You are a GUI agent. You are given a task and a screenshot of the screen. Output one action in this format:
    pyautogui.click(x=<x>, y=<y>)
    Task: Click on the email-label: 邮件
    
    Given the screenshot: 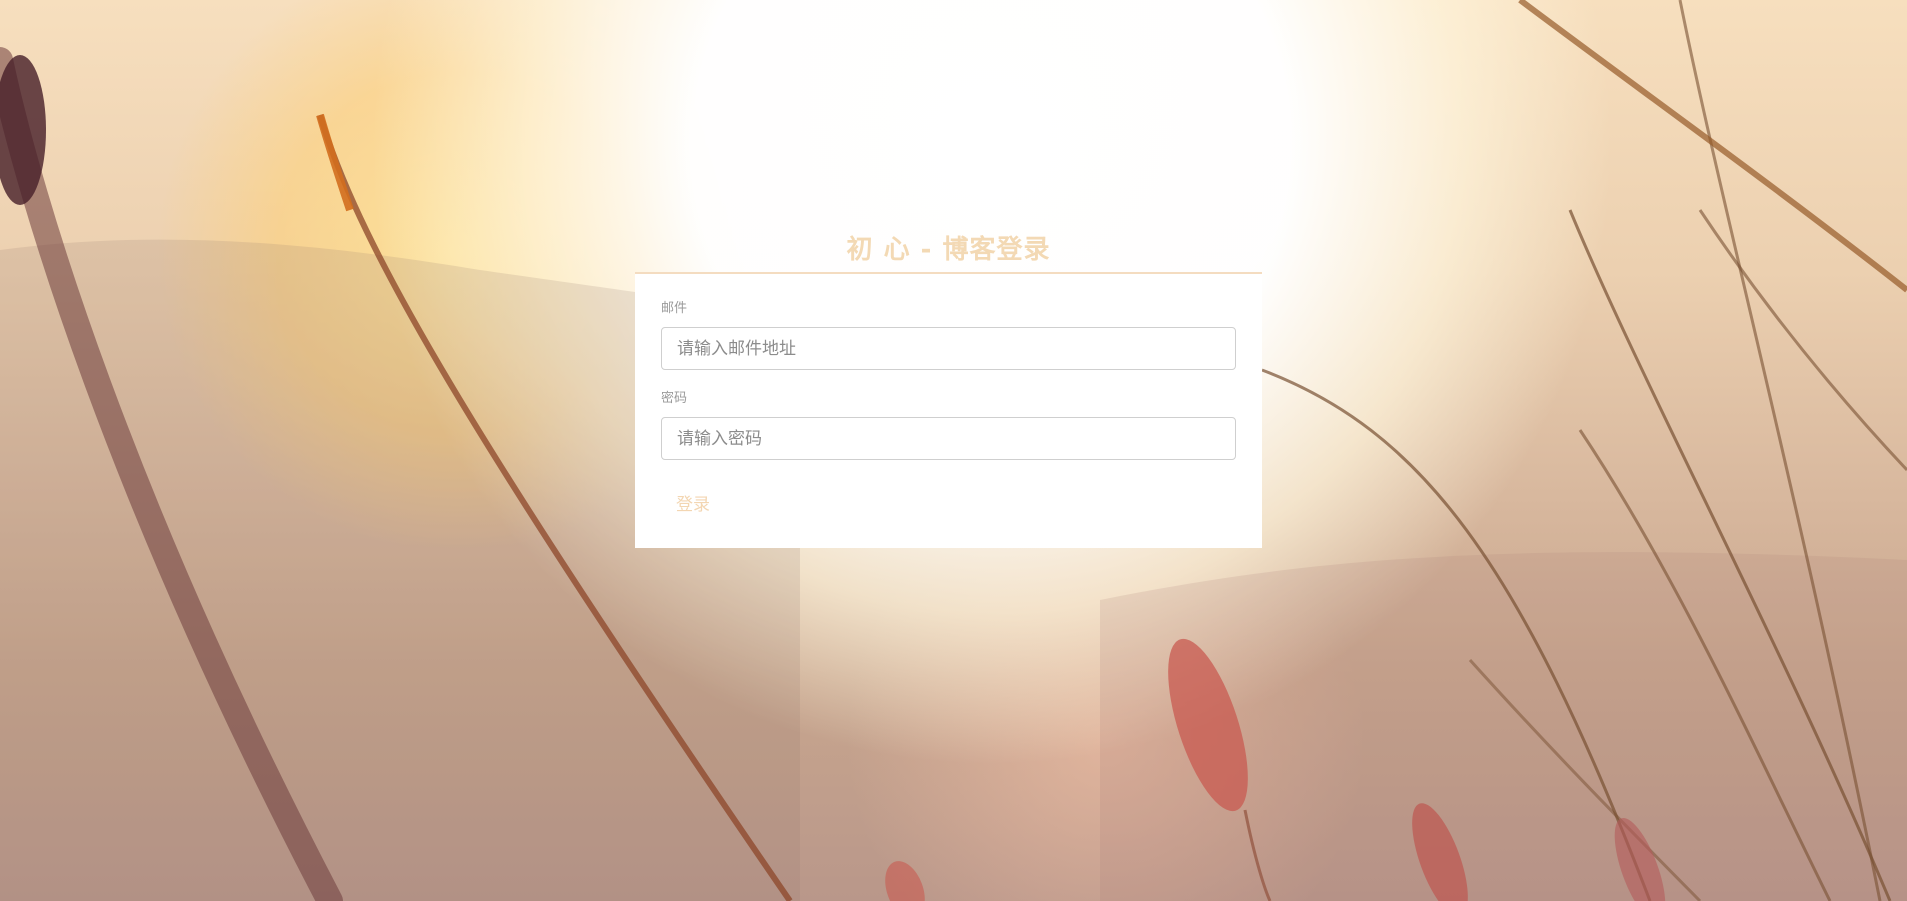 What is the action you would take?
    pyautogui.click(x=674, y=308)
    